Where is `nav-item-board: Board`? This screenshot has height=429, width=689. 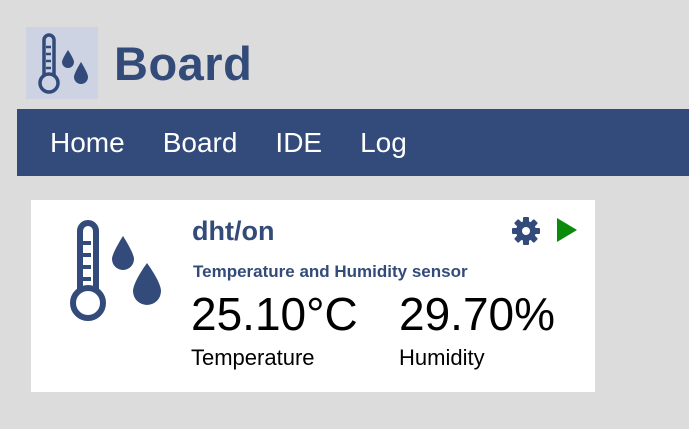 nav-item-board: Board is located at coordinates (200, 143).